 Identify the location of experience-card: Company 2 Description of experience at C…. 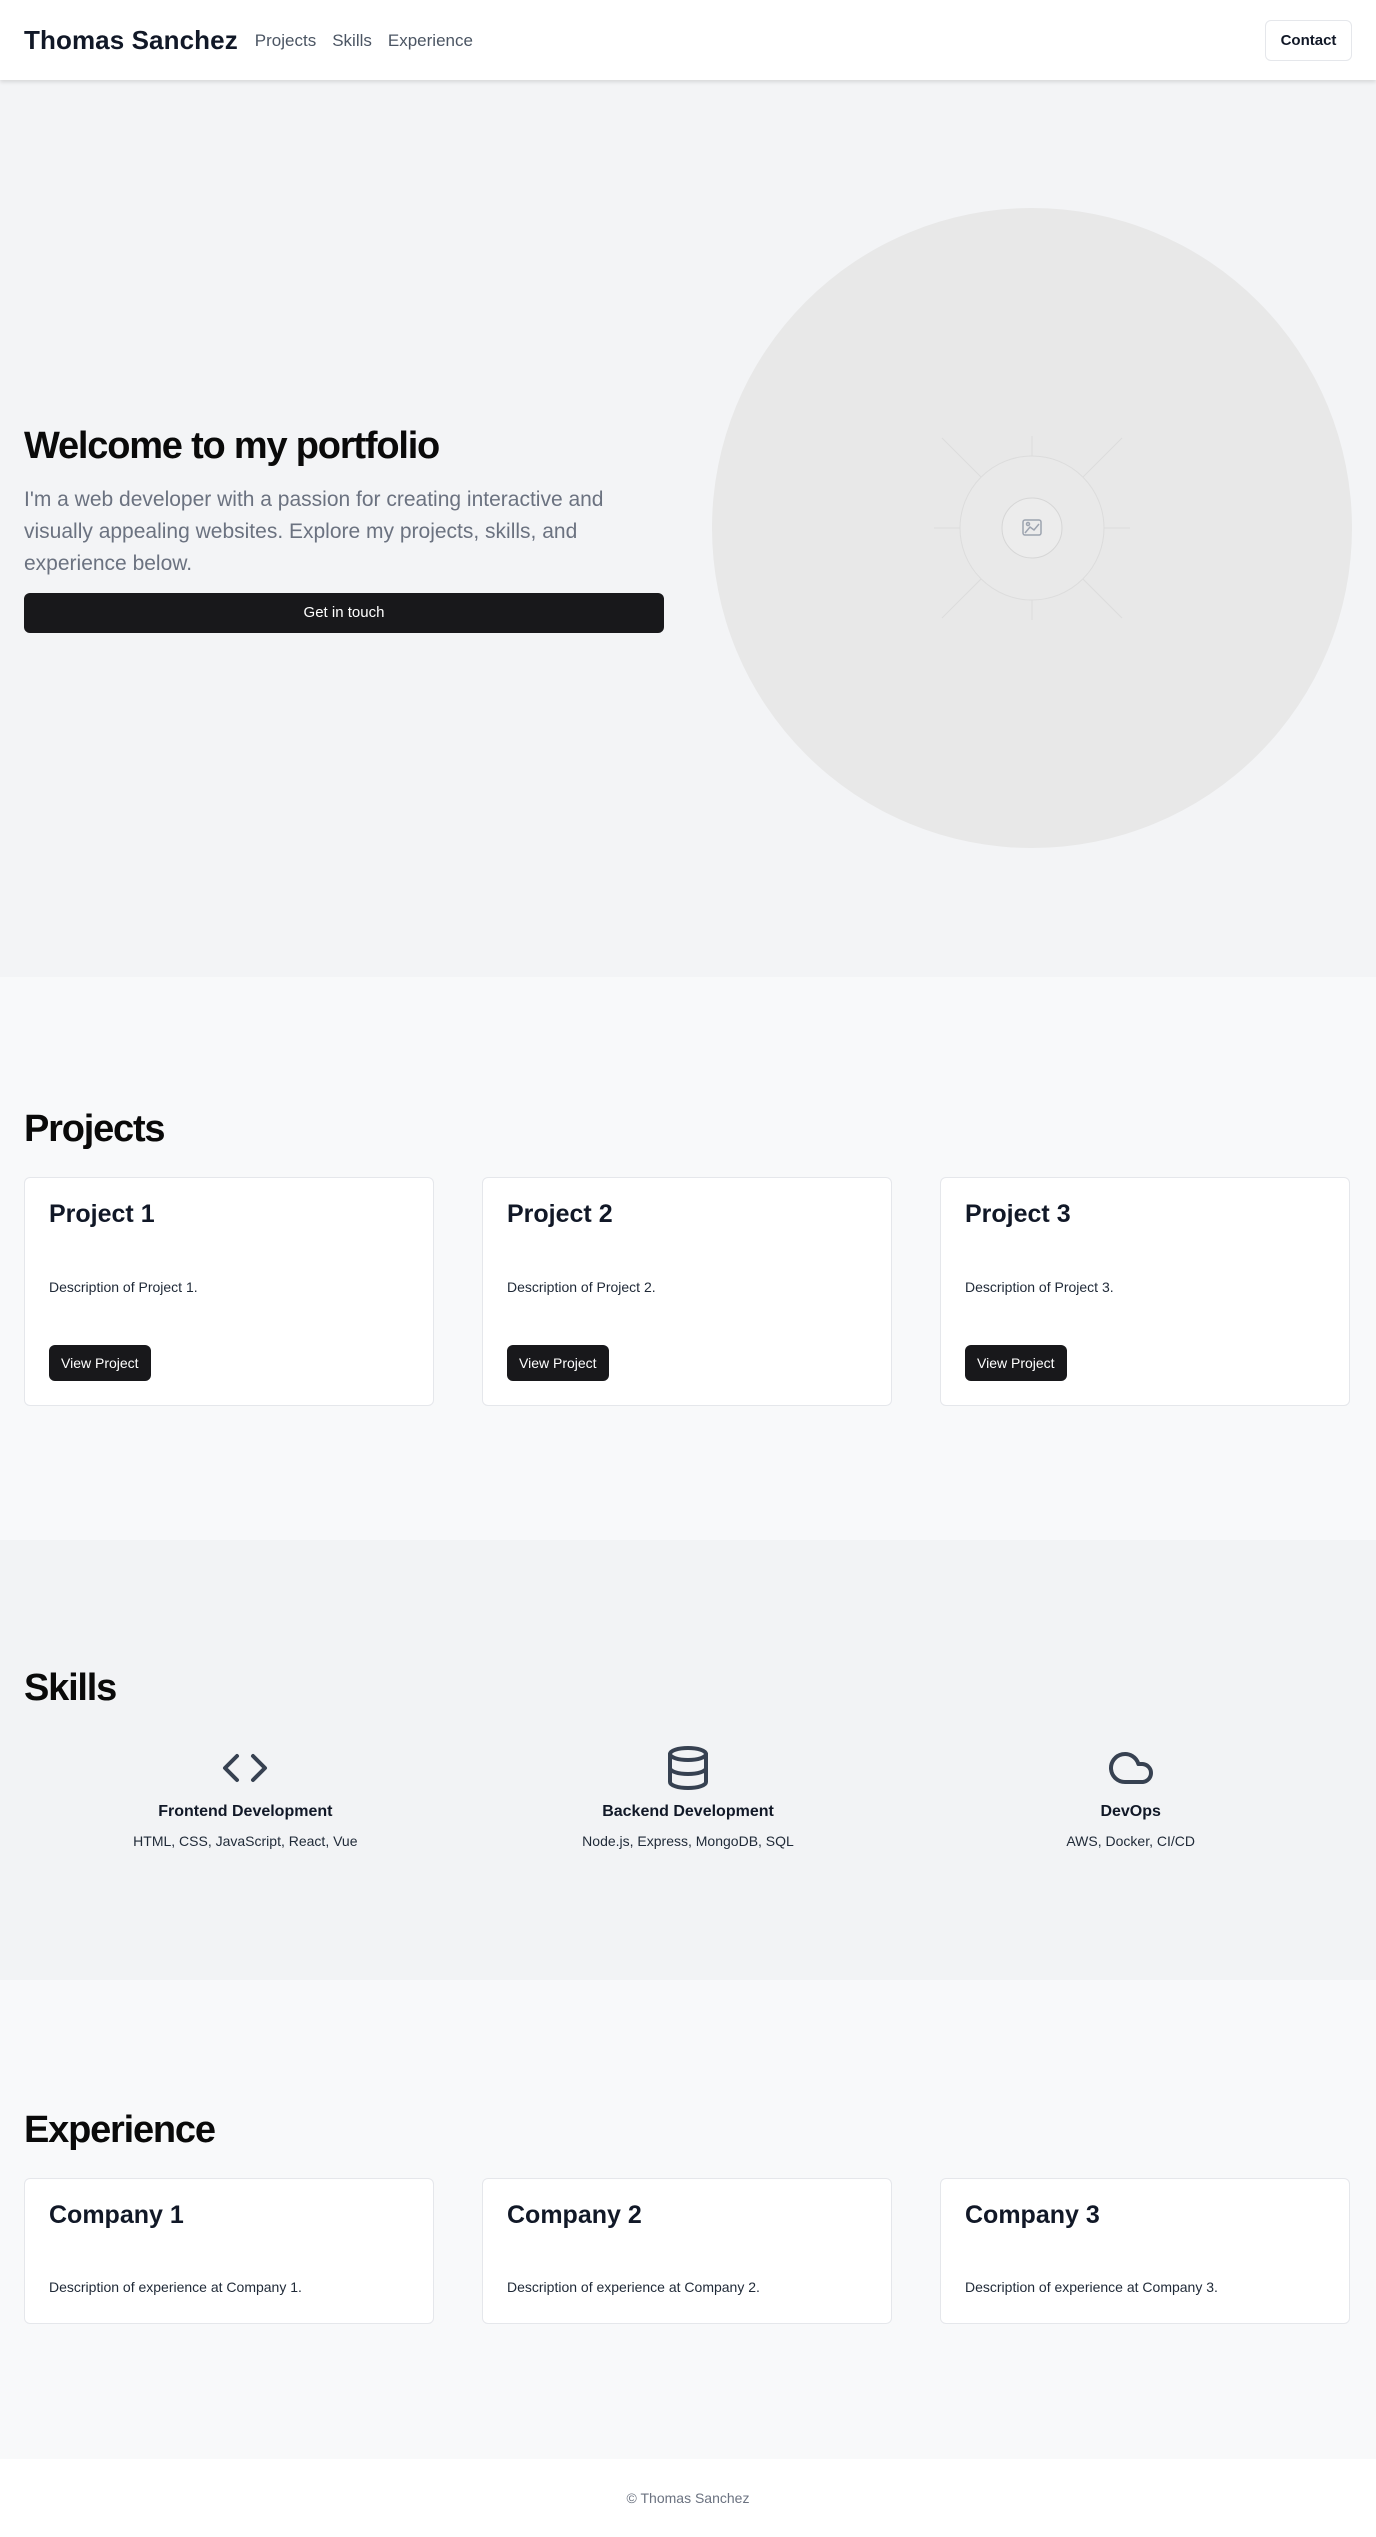
(687, 2251).